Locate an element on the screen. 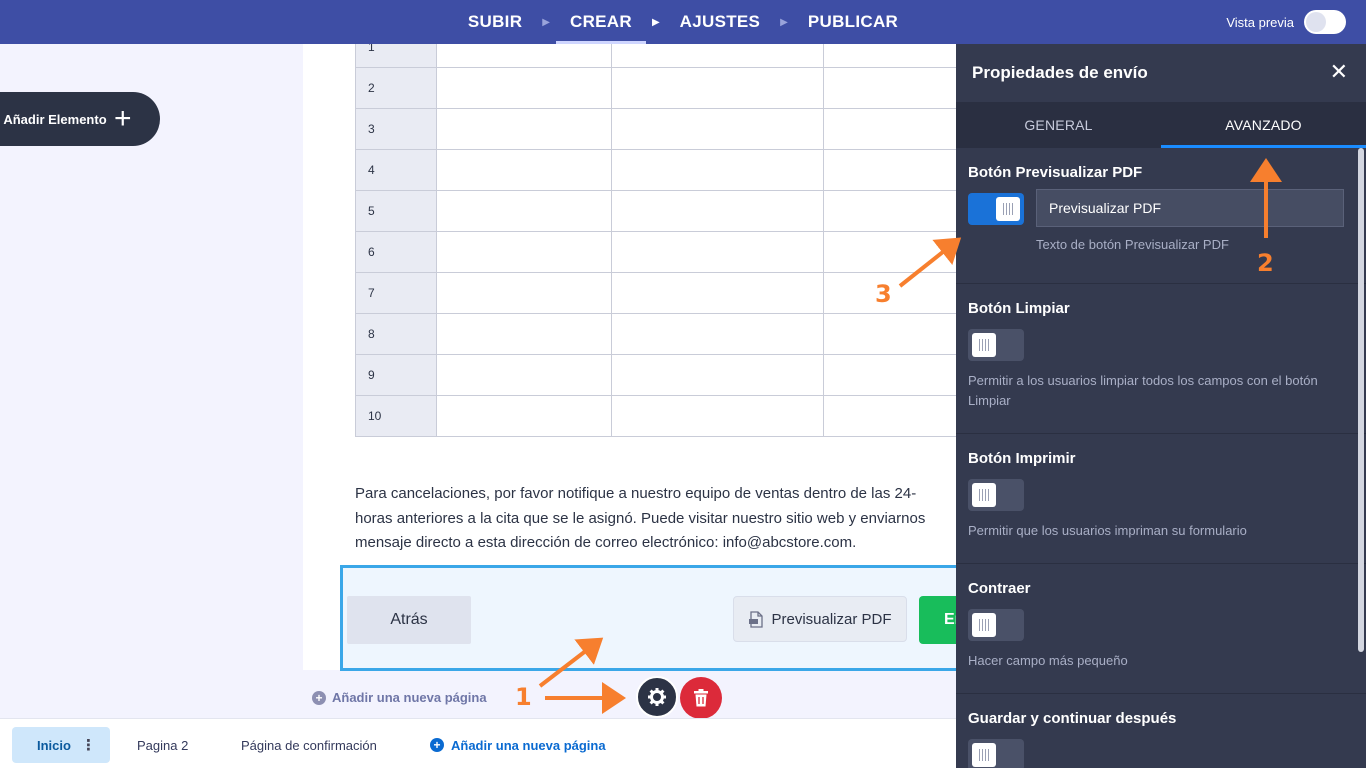 This screenshot has width=1366, height=768. annotation-label-3: 3 is located at coordinates (883, 294).